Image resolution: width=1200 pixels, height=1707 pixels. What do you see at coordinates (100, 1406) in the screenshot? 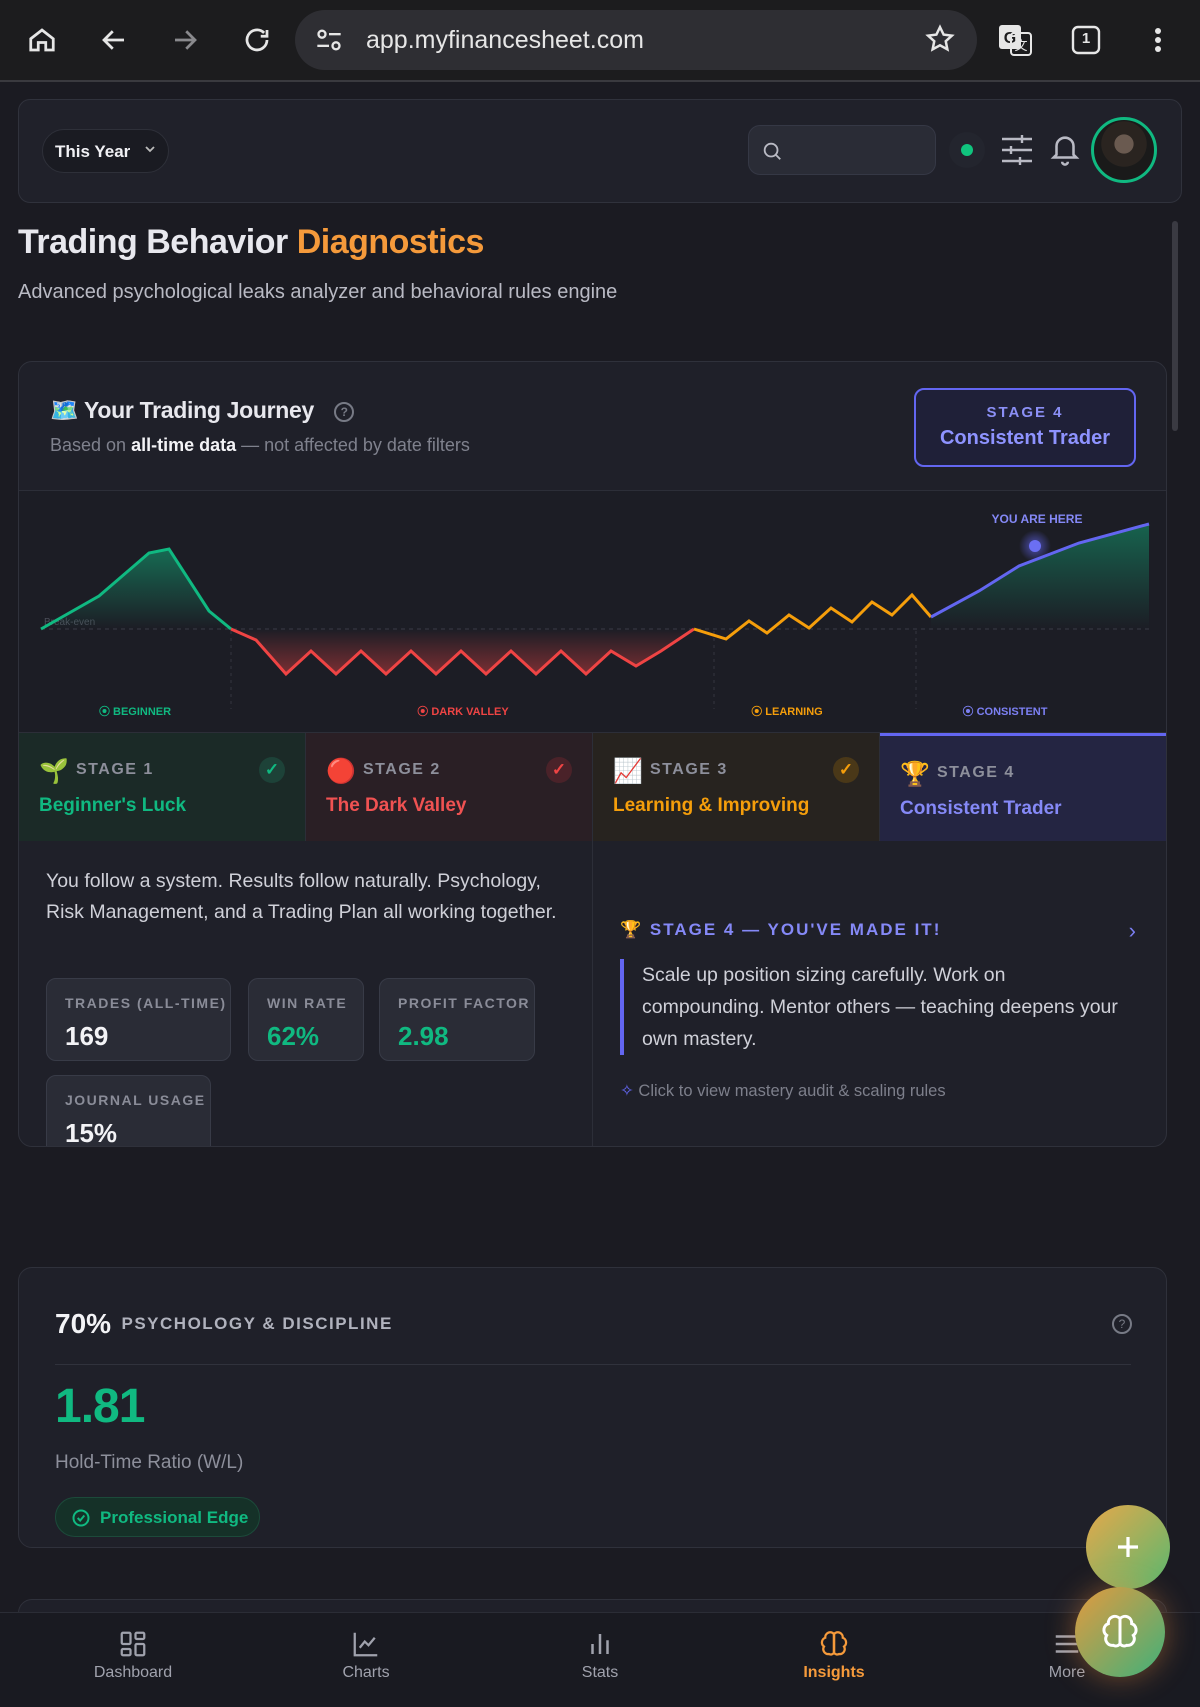
I see `hold-time-ratio-value: 1.81` at bounding box center [100, 1406].